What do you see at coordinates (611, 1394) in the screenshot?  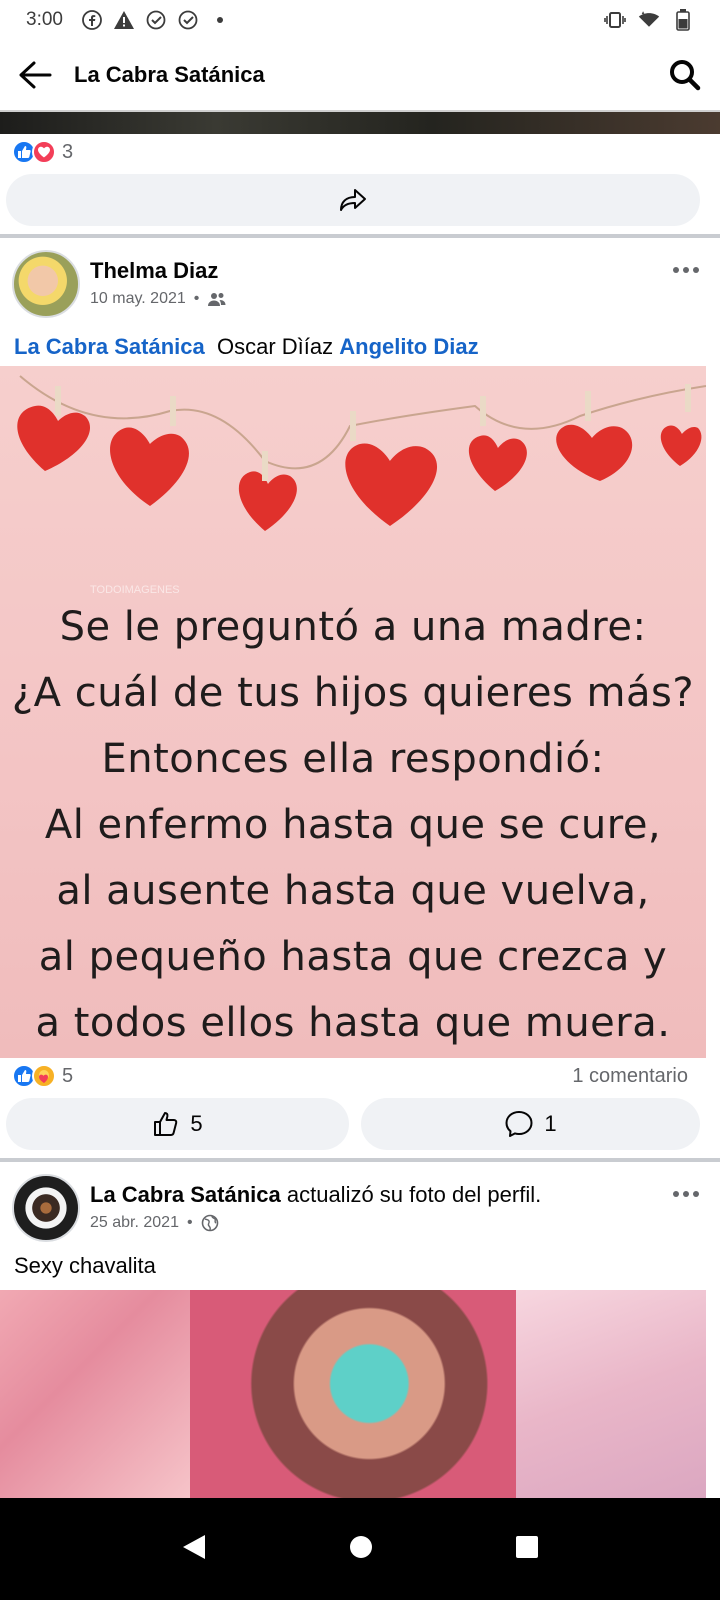 I see `photo-right-section` at bounding box center [611, 1394].